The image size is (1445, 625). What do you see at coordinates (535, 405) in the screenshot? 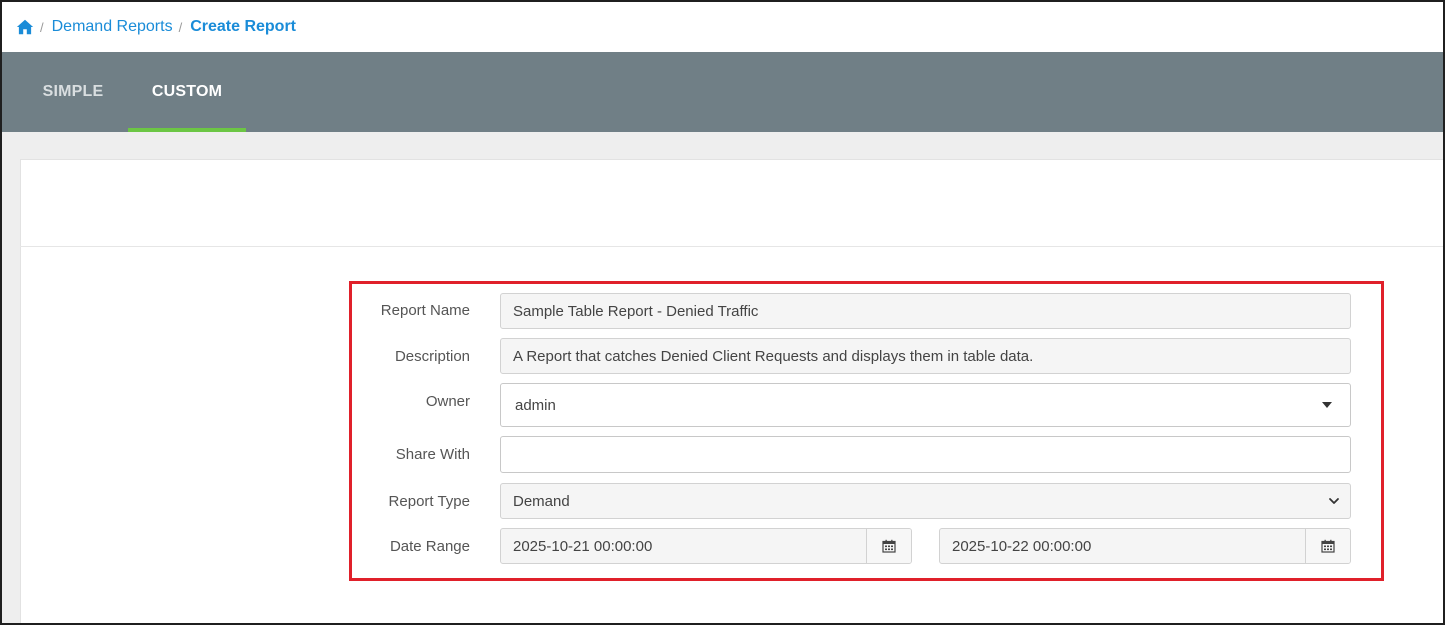
I see `owner-value: admin` at bounding box center [535, 405].